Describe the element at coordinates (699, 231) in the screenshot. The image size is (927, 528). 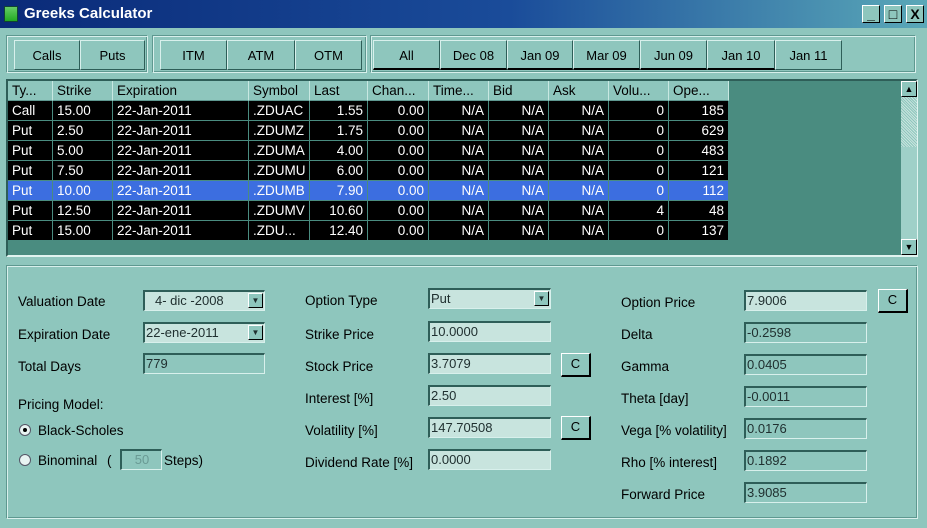
I see `cell-open-interest: 137` at that location.